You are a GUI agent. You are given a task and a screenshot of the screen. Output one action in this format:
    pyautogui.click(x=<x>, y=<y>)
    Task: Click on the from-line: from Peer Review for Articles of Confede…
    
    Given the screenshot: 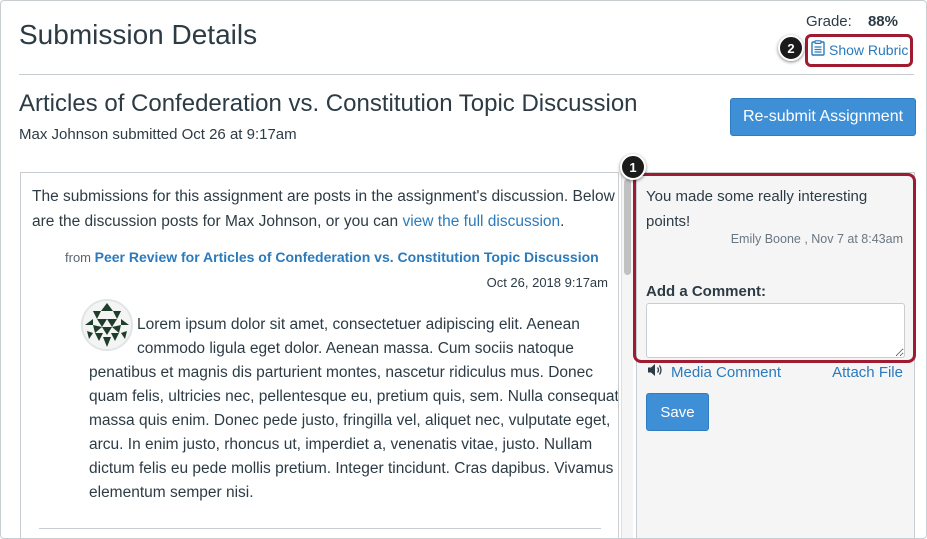 What is the action you would take?
    pyautogui.click(x=332, y=257)
    